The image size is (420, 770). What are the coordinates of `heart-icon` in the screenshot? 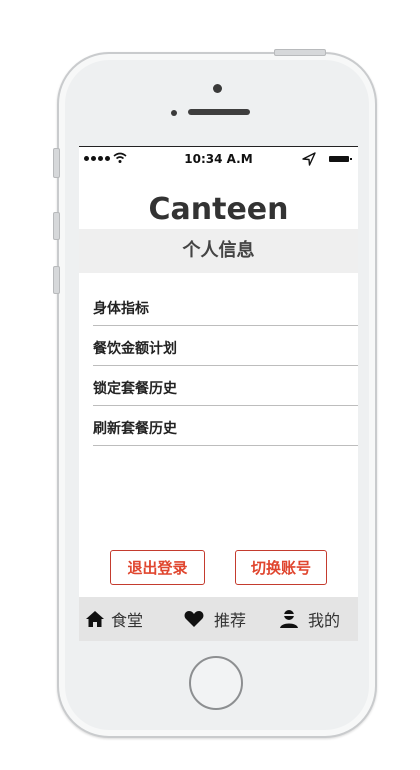 It's located at (194, 619).